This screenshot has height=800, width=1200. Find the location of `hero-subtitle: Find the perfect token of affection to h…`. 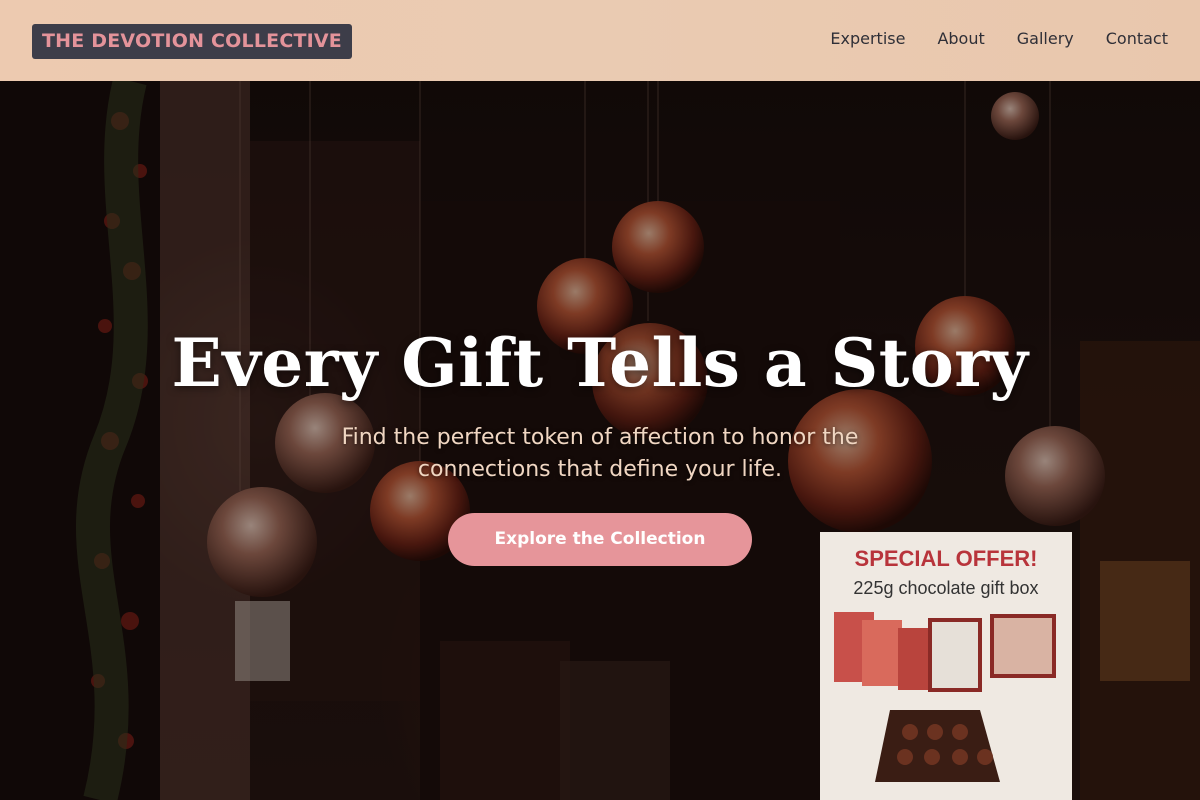

hero-subtitle: Find the perfect token of affection to h… is located at coordinates (600, 453).